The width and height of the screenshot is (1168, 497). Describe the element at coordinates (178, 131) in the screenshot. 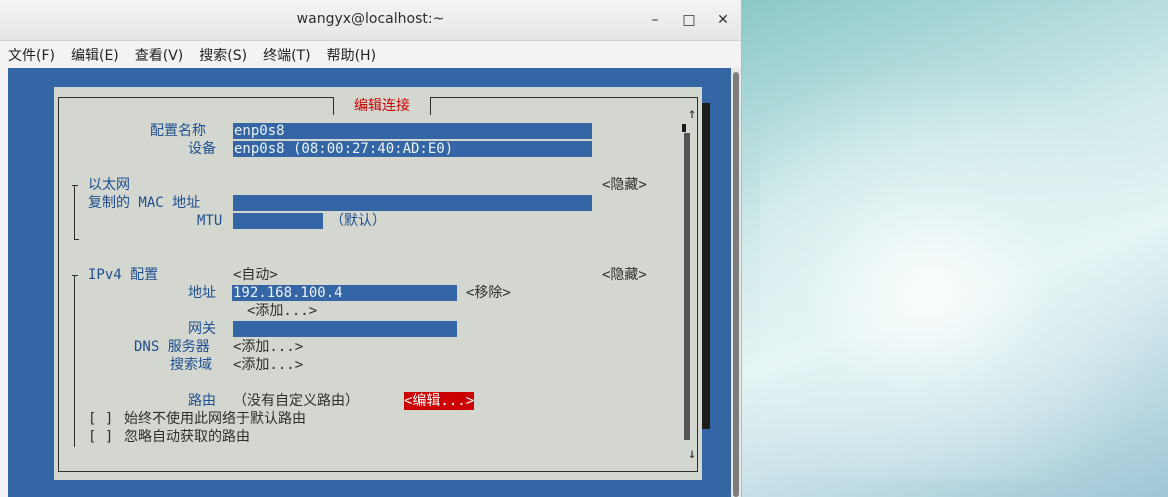

I see `profile-name-label: 配置名称` at that location.